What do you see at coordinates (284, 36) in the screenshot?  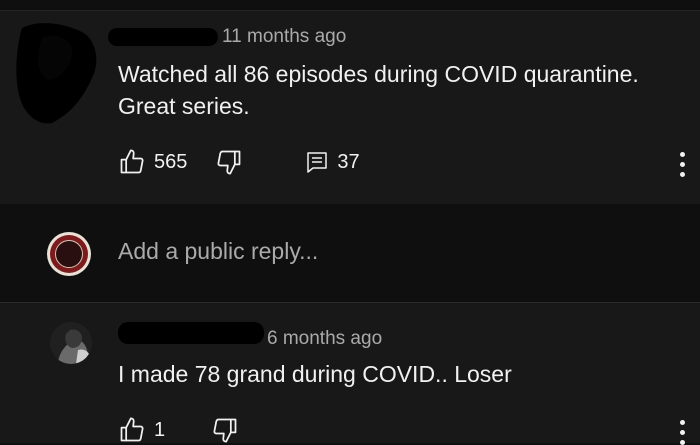 I see `comment-timestamp: 11 months ago` at bounding box center [284, 36].